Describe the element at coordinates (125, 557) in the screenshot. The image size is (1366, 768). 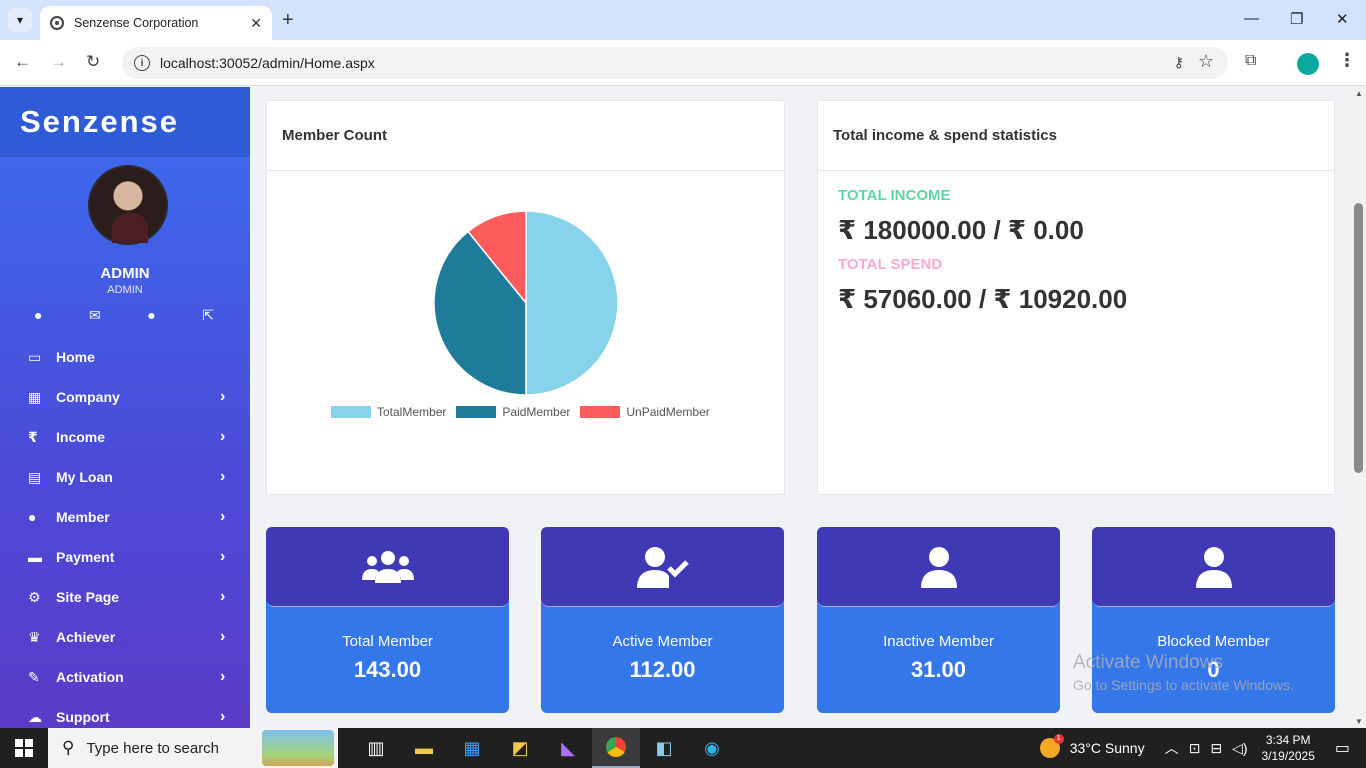
I see `sidebar-item-payment: ▬ Payment ›` at that location.